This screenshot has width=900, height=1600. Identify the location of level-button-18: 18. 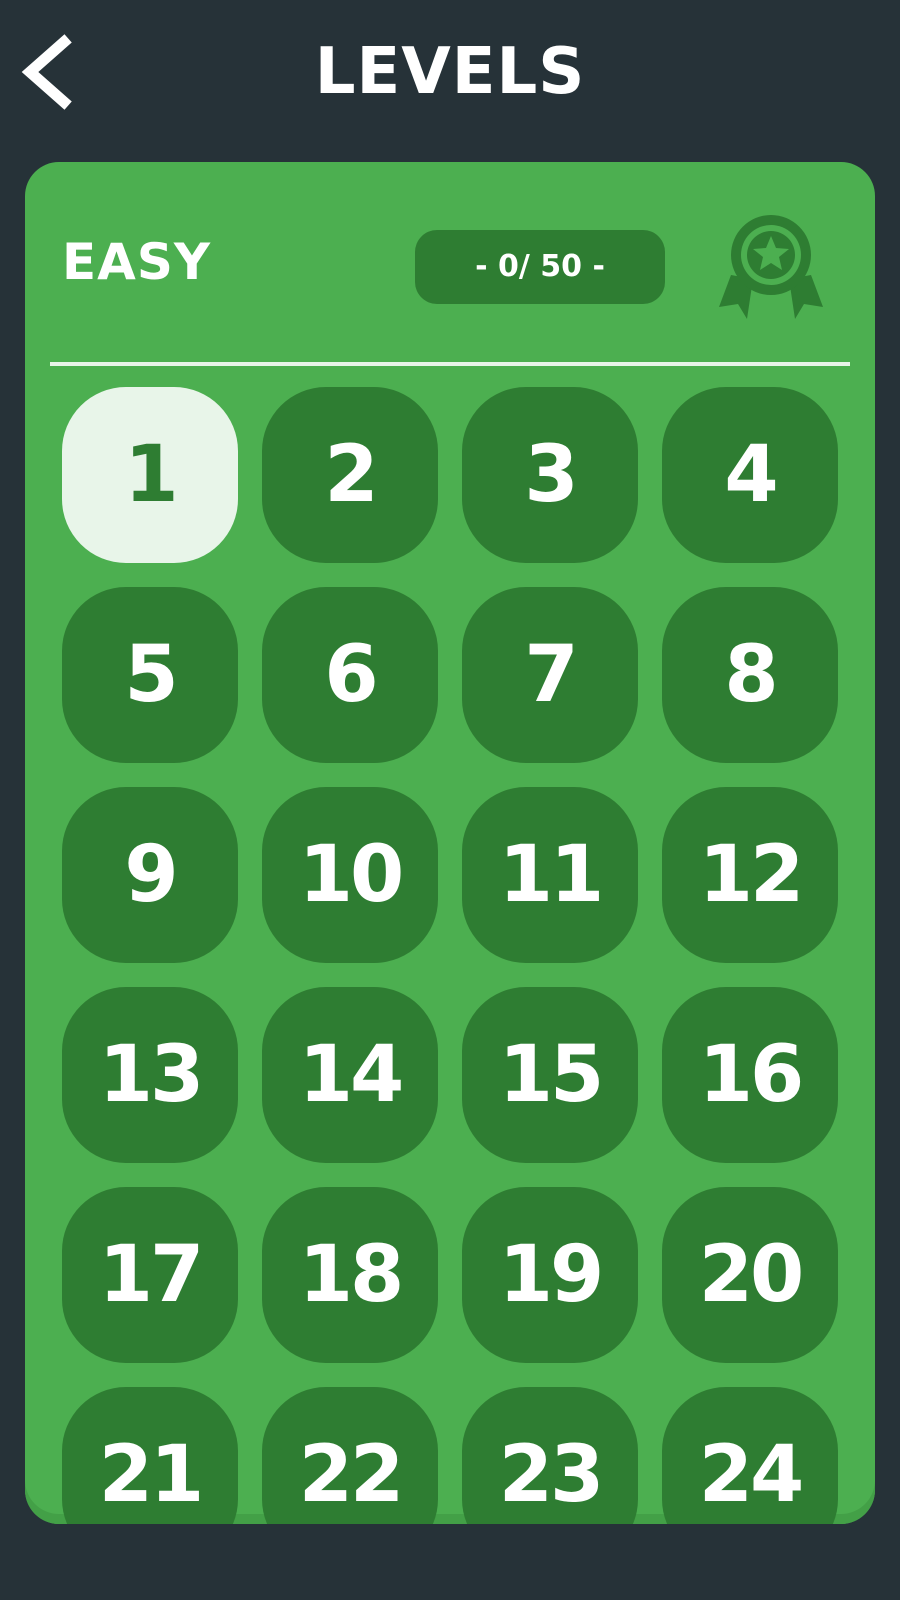
(350, 1275).